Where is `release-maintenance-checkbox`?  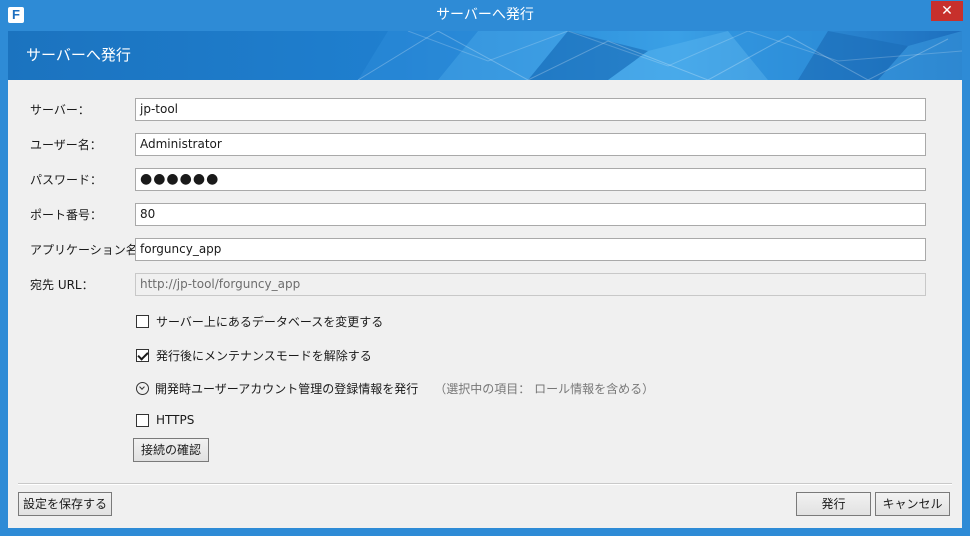
release-maintenance-checkbox is located at coordinates (142, 355).